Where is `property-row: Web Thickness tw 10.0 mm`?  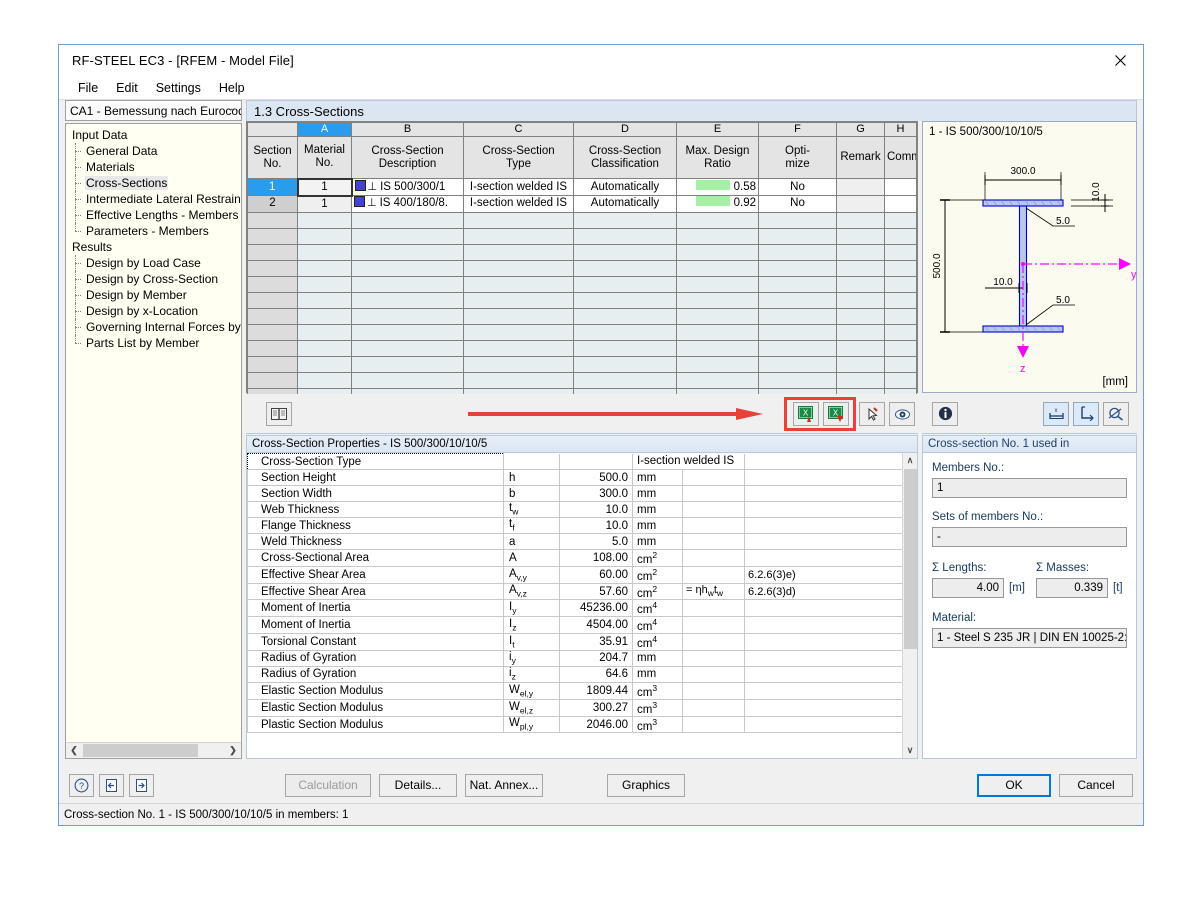
property-row: Web Thickness tw 10.0 mm is located at coordinates (582, 509).